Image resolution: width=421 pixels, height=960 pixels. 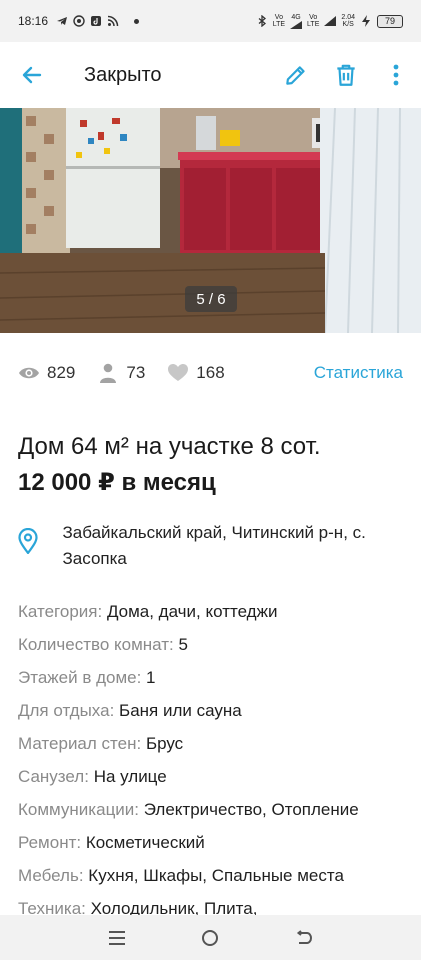 What do you see at coordinates (313, 17) in the screenshot?
I see `volte-2-label: Vo` at bounding box center [313, 17].